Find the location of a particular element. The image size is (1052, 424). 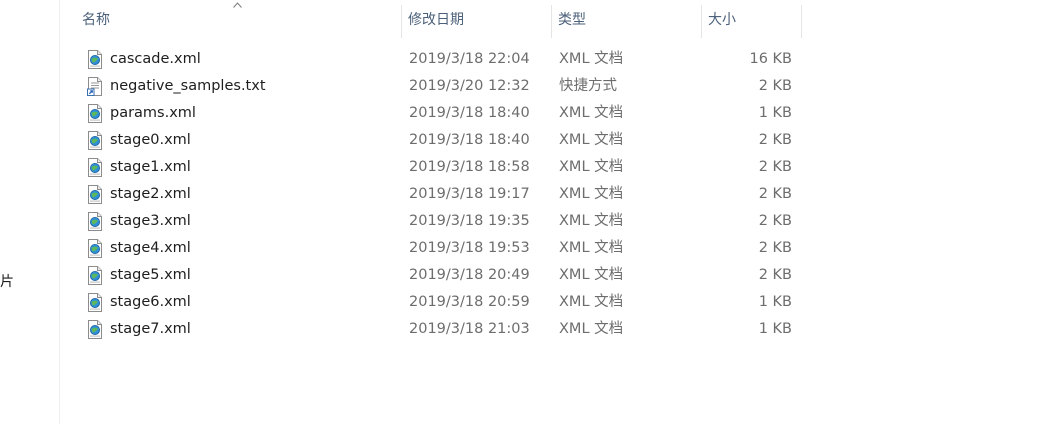

column-header-name-label: 名称 is located at coordinates (96, 20).